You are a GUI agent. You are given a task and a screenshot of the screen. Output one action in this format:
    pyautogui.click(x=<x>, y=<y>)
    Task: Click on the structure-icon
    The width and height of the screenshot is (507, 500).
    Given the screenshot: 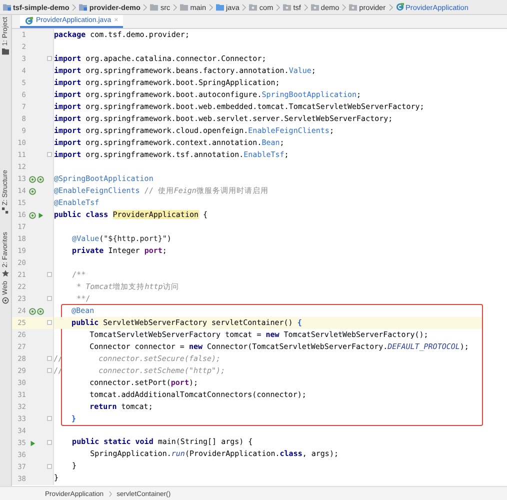 What is the action you would take?
    pyautogui.click(x=5, y=210)
    